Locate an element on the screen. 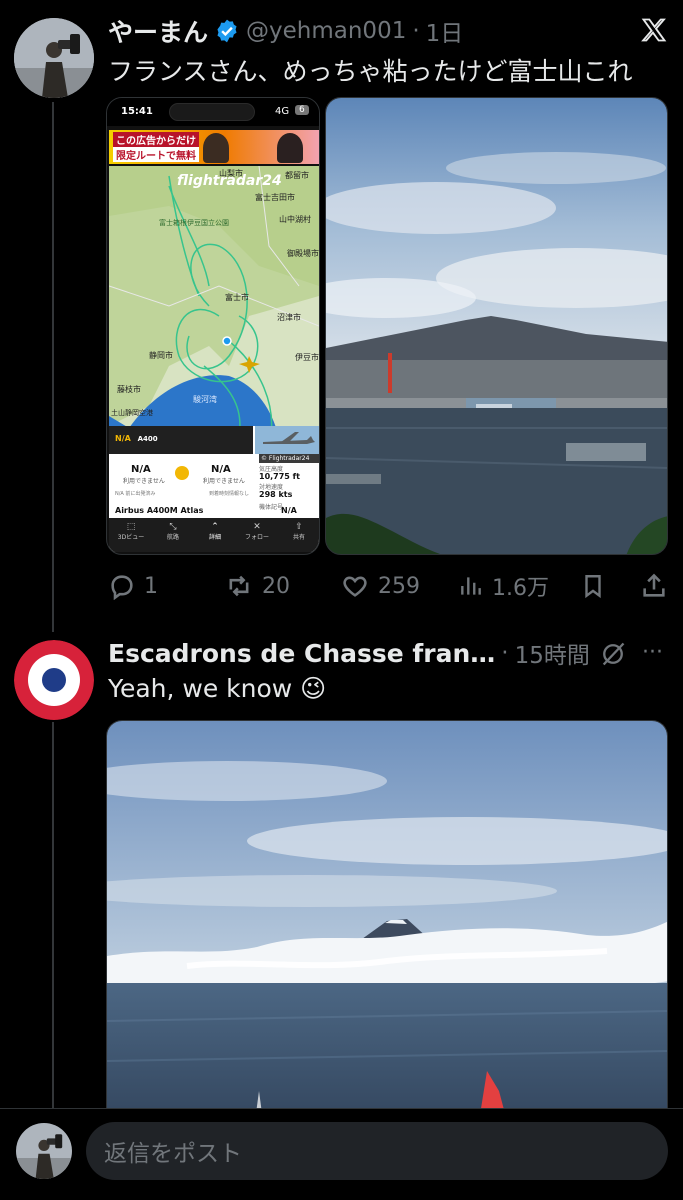 The image size is (683, 1200). nav-label: 詳細 is located at coordinates (214, 537).